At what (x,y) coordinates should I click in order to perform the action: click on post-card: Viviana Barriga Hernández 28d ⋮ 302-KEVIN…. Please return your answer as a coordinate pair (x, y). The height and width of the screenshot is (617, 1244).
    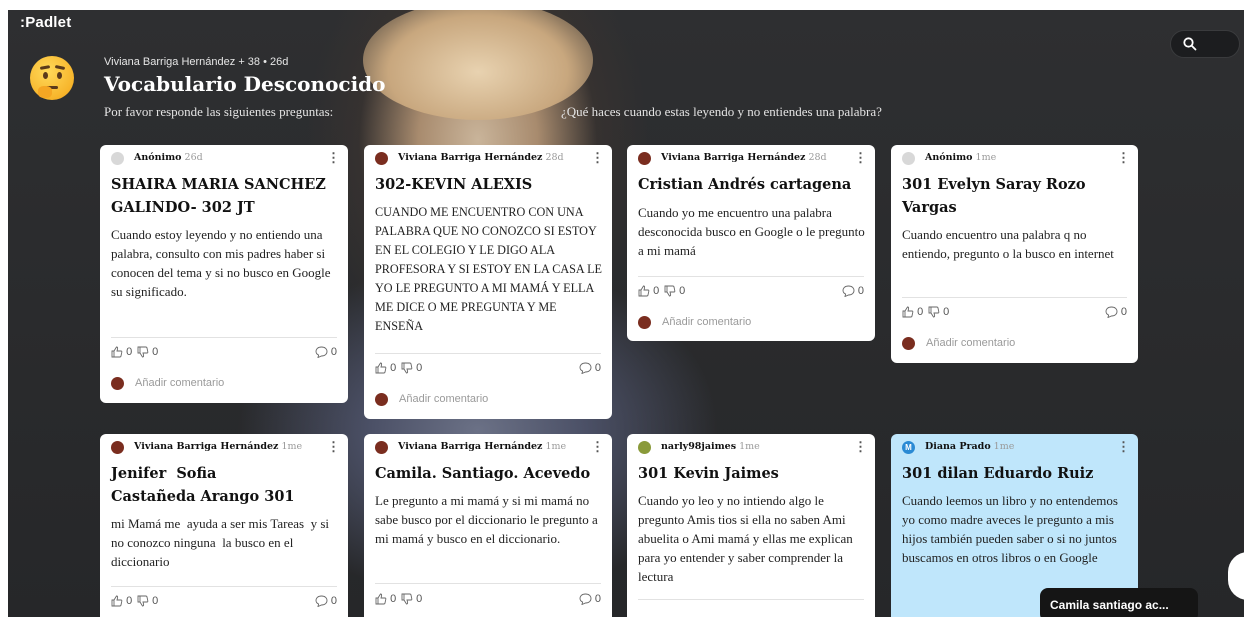
    Looking at the image, I should click on (488, 282).